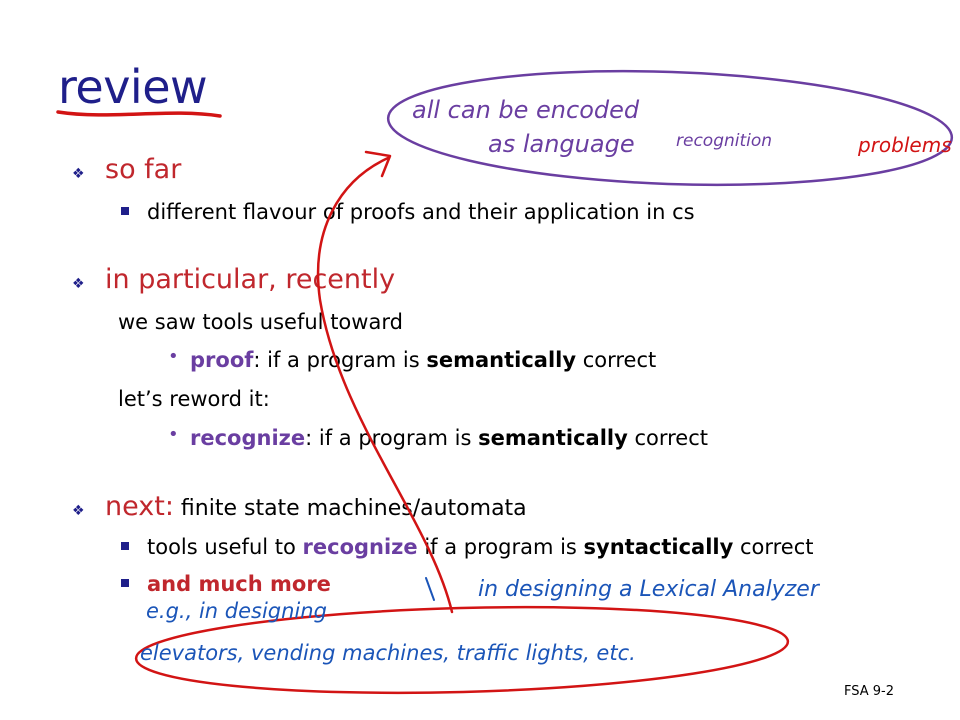  I want to click on eg-note: e.g., in designing, so click(236, 611).